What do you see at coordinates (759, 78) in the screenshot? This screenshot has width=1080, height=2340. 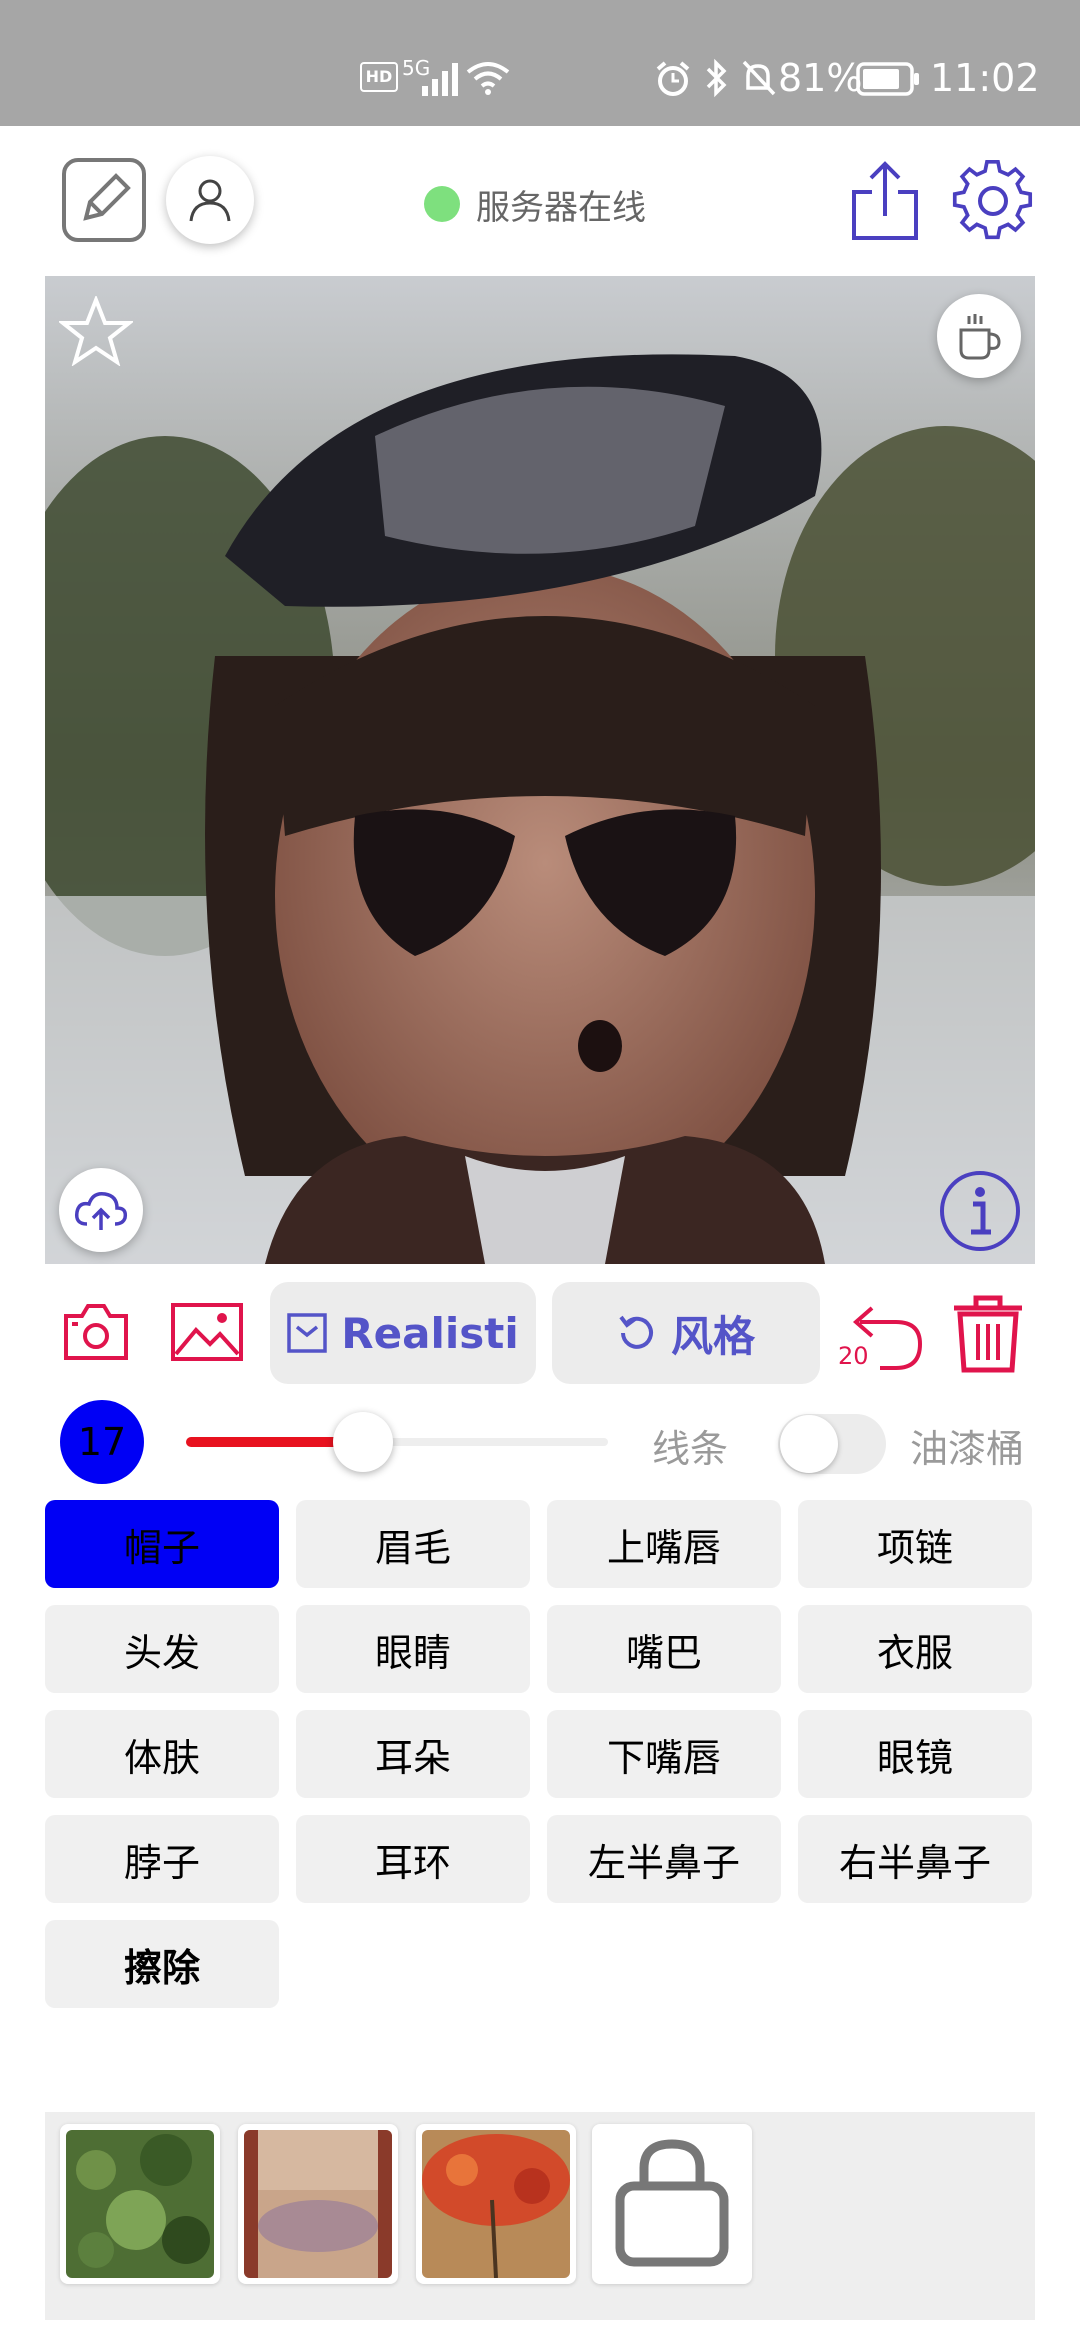 I see `mute-bell-icon` at bounding box center [759, 78].